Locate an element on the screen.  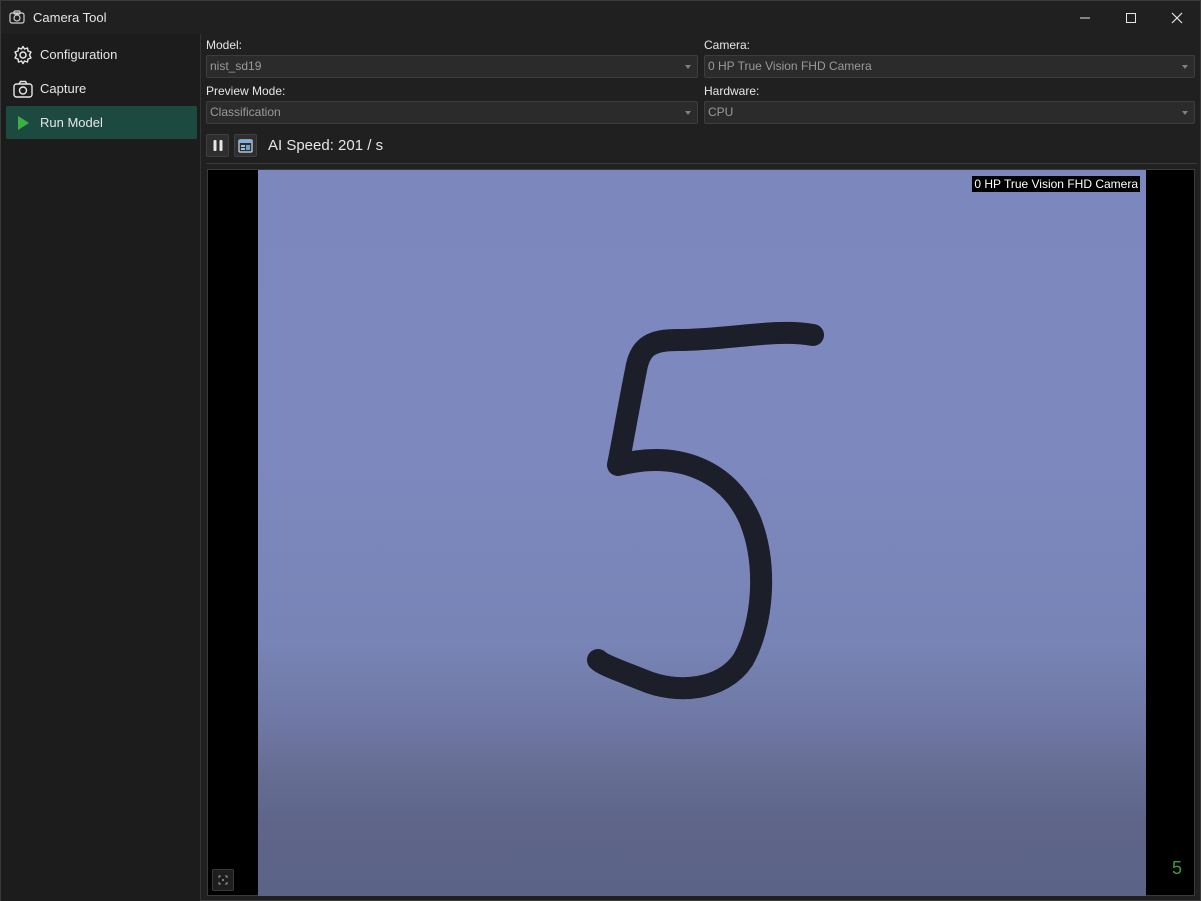
sidebar-item-configuration: Configuration is located at coordinates (101, 54).